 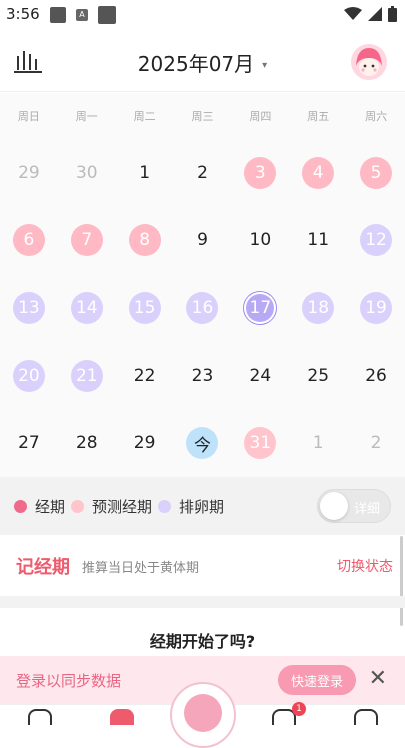 What do you see at coordinates (122, 717) in the screenshot?
I see `calendar-tab-icon` at bounding box center [122, 717].